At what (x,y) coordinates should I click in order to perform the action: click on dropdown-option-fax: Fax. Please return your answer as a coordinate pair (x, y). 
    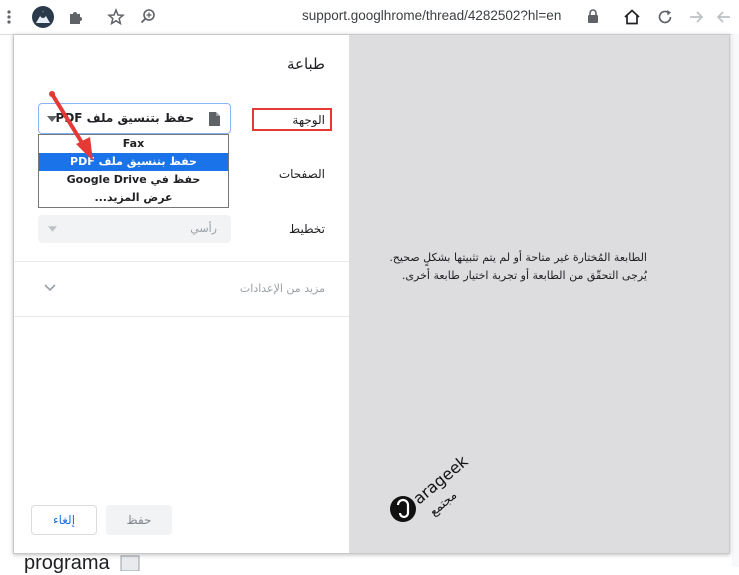
    Looking at the image, I should click on (133, 144).